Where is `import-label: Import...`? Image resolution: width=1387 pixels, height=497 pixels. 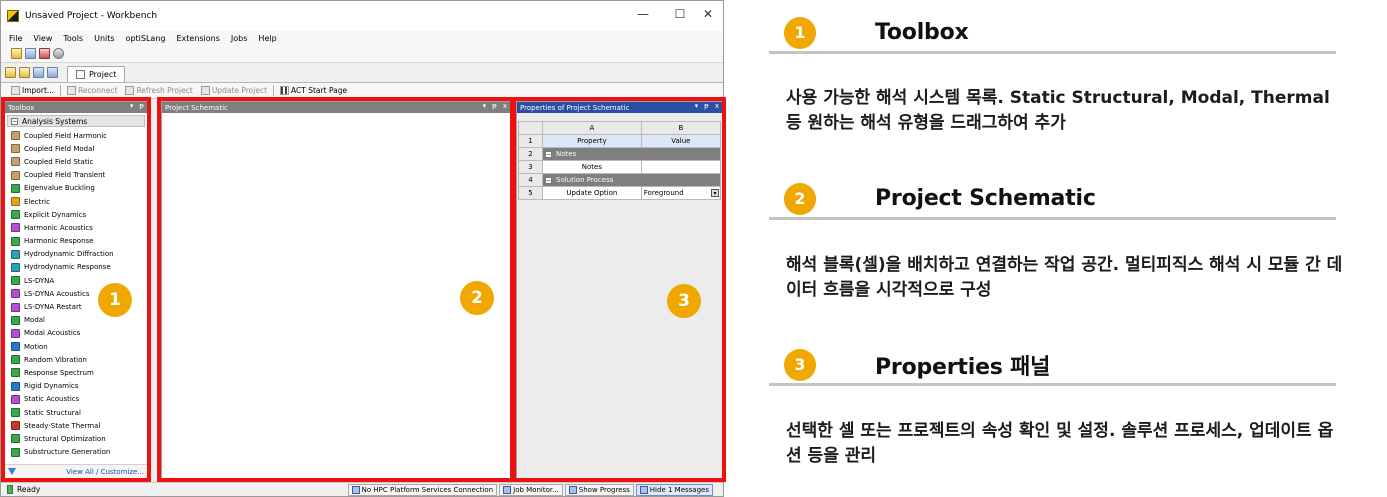 import-label: Import... is located at coordinates (38, 90).